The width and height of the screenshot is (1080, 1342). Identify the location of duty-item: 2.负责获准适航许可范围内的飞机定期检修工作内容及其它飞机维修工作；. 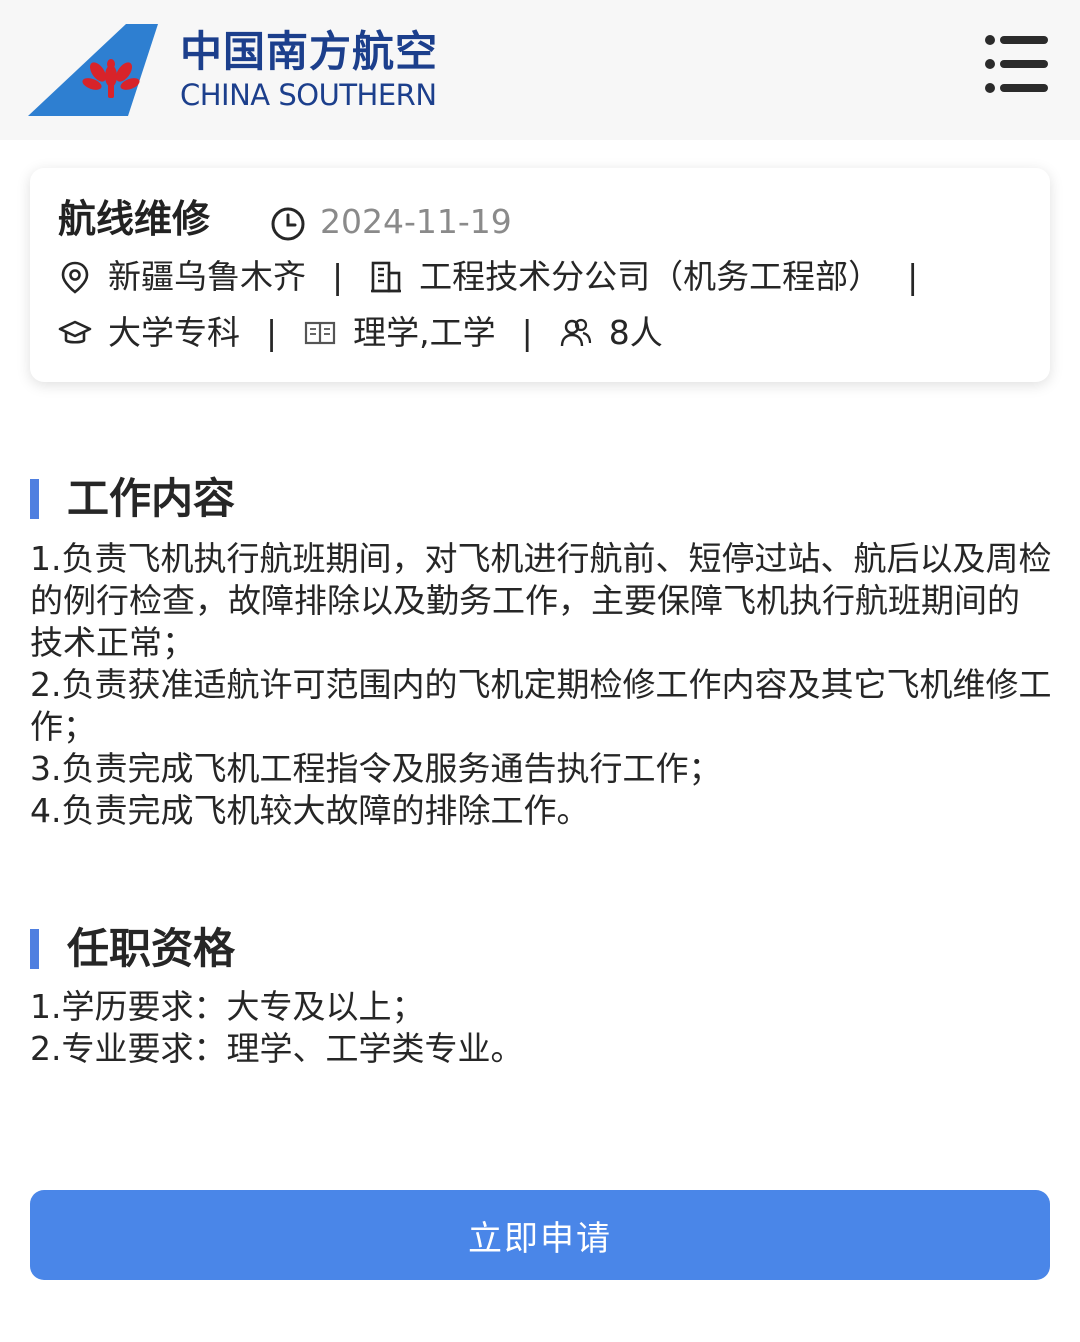
(541, 705).